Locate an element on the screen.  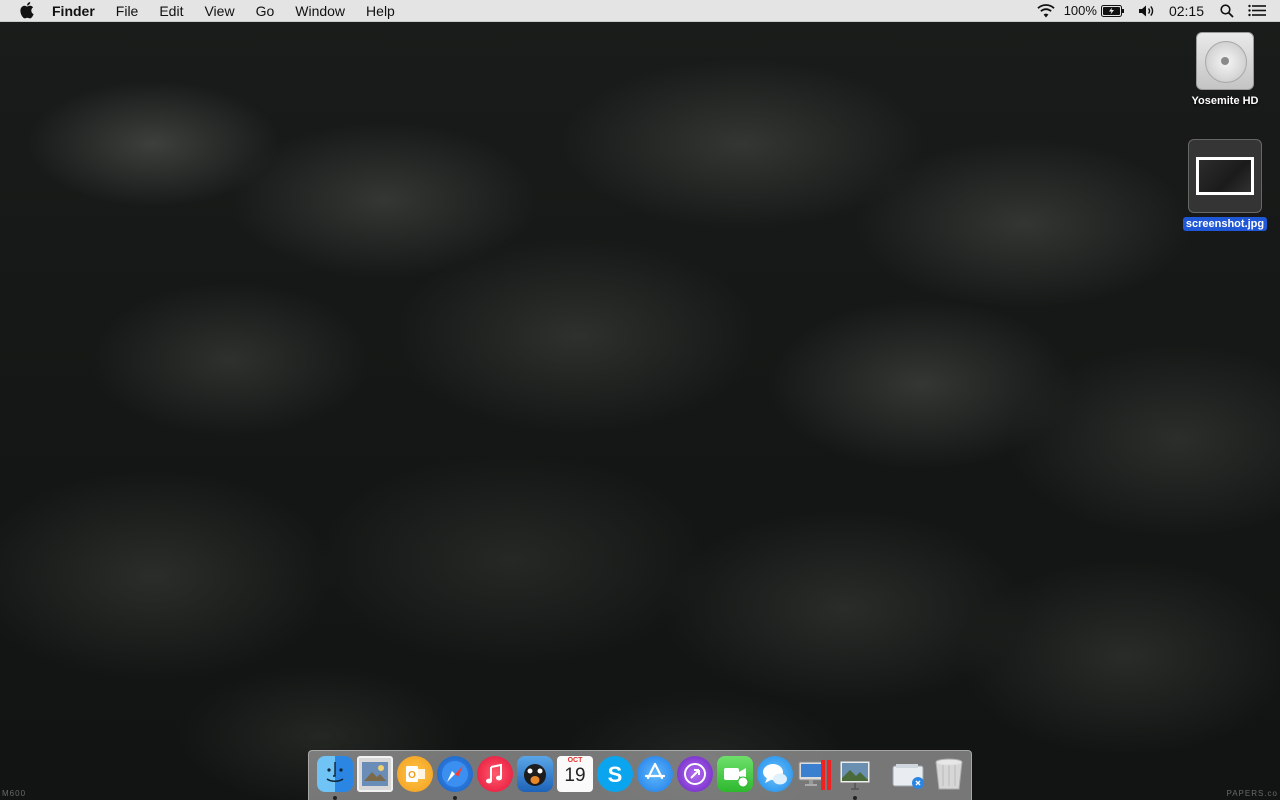
dock-item-downloads is located at coordinates (909, 774).